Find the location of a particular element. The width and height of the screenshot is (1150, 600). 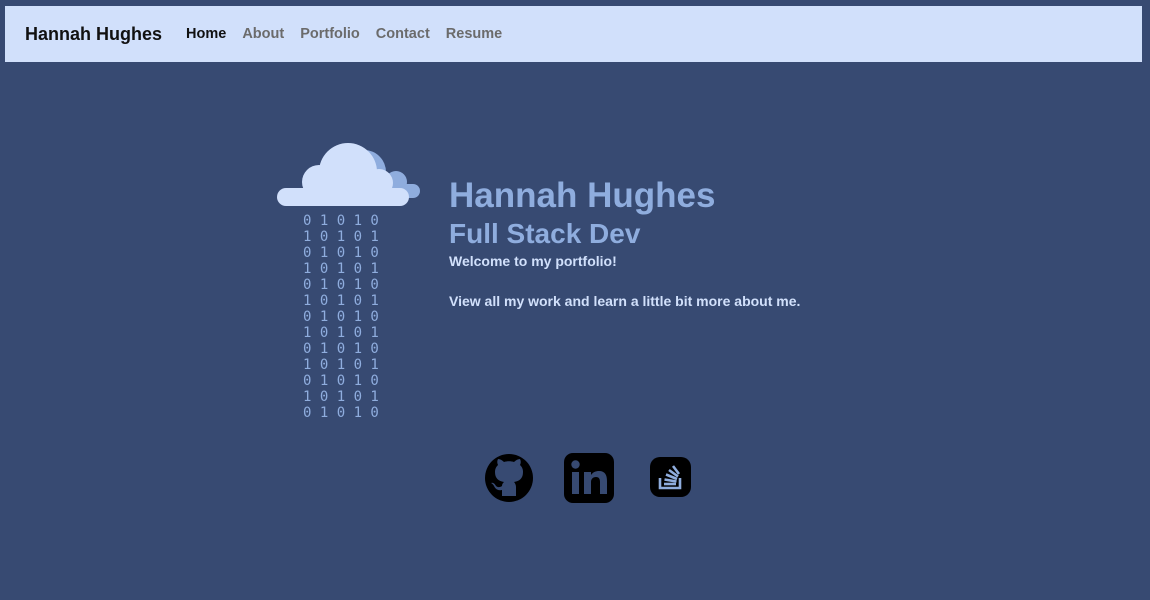

stackoverflow-link is located at coordinates (673, 478).